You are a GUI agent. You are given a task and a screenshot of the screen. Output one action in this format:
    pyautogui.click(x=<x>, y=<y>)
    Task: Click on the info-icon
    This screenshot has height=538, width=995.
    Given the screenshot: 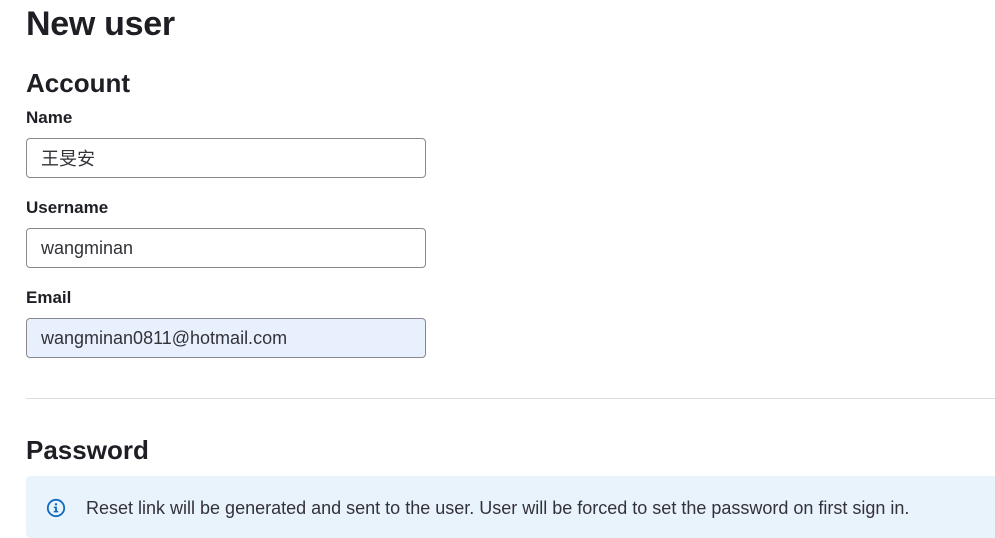 What is the action you would take?
    pyautogui.click(x=56, y=508)
    